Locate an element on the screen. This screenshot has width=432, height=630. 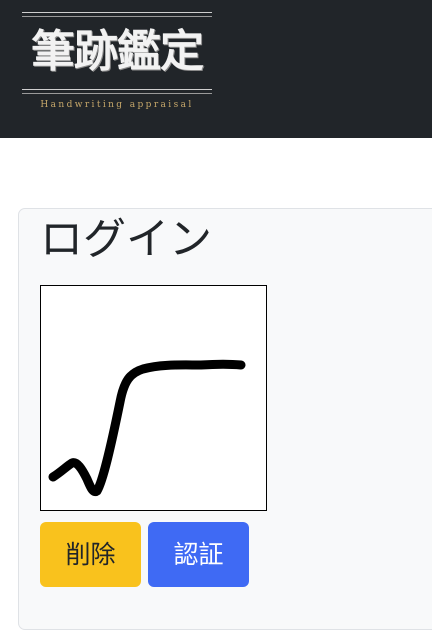
logo-rule-bottom-inner is located at coordinates (117, 93).